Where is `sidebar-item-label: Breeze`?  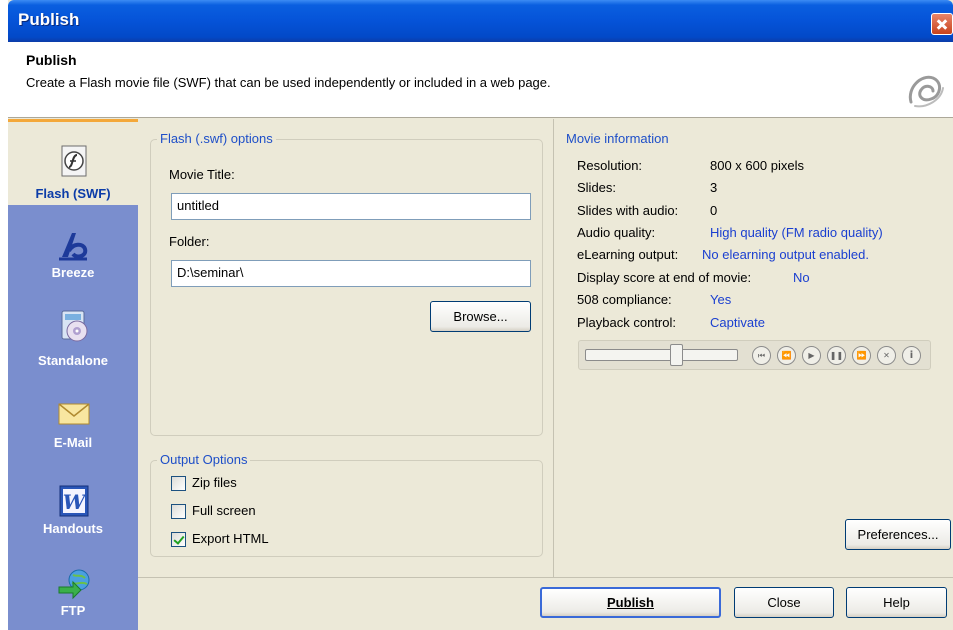 sidebar-item-label: Breeze is located at coordinates (73, 272).